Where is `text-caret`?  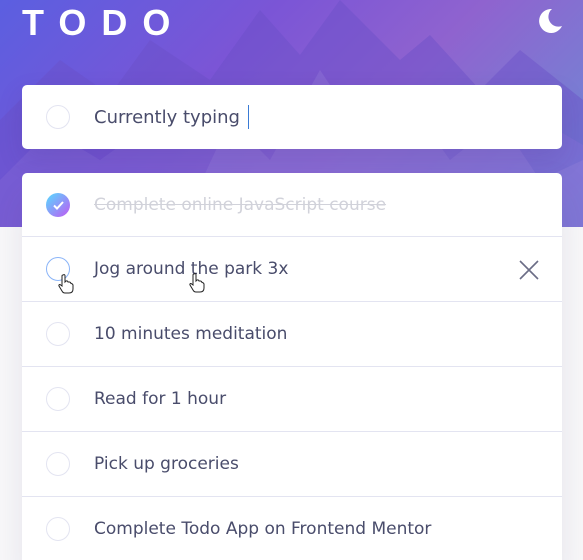
text-caret is located at coordinates (248, 117).